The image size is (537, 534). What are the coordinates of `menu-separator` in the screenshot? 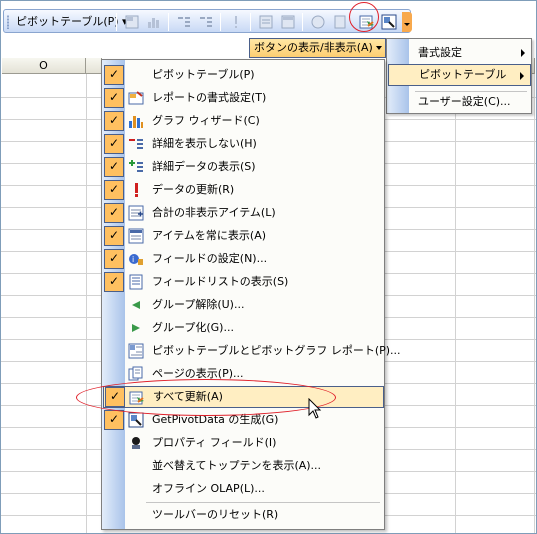 It's located at (263, 502).